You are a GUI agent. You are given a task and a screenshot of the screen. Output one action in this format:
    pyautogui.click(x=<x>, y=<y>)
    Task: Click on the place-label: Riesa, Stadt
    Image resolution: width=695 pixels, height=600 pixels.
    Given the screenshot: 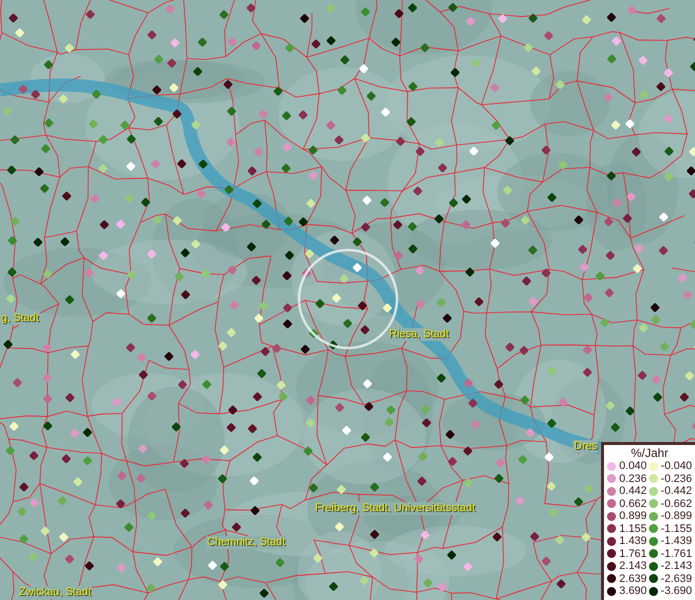 What is the action you would take?
    pyautogui.click(x=419, y=334)
    